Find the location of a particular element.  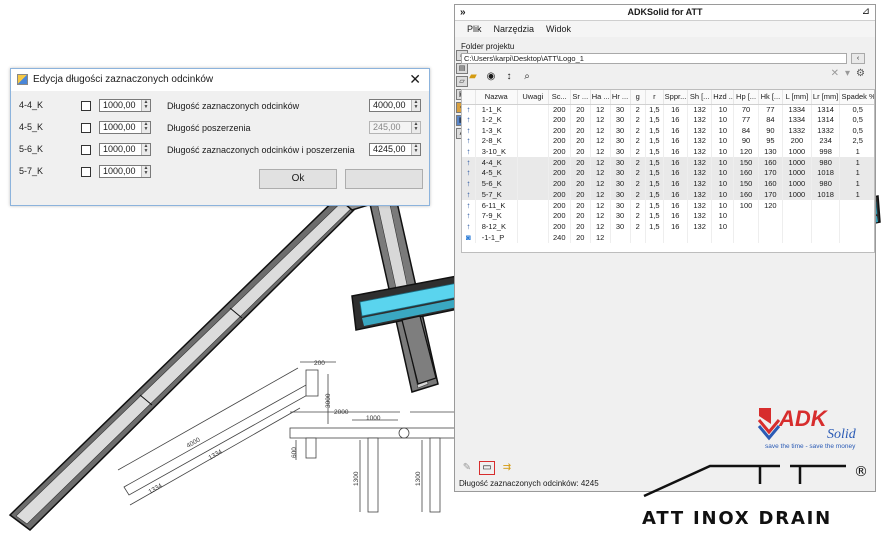

grid-column-header: Uwagi is located at coordinates (533, 97).